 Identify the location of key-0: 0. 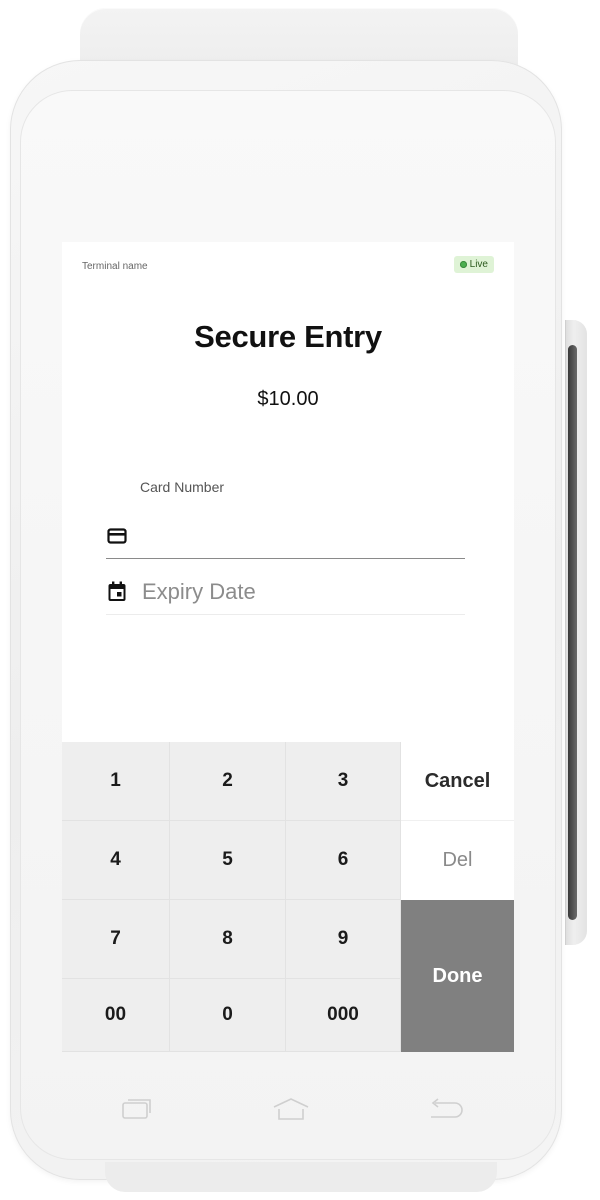
(228, 1015).